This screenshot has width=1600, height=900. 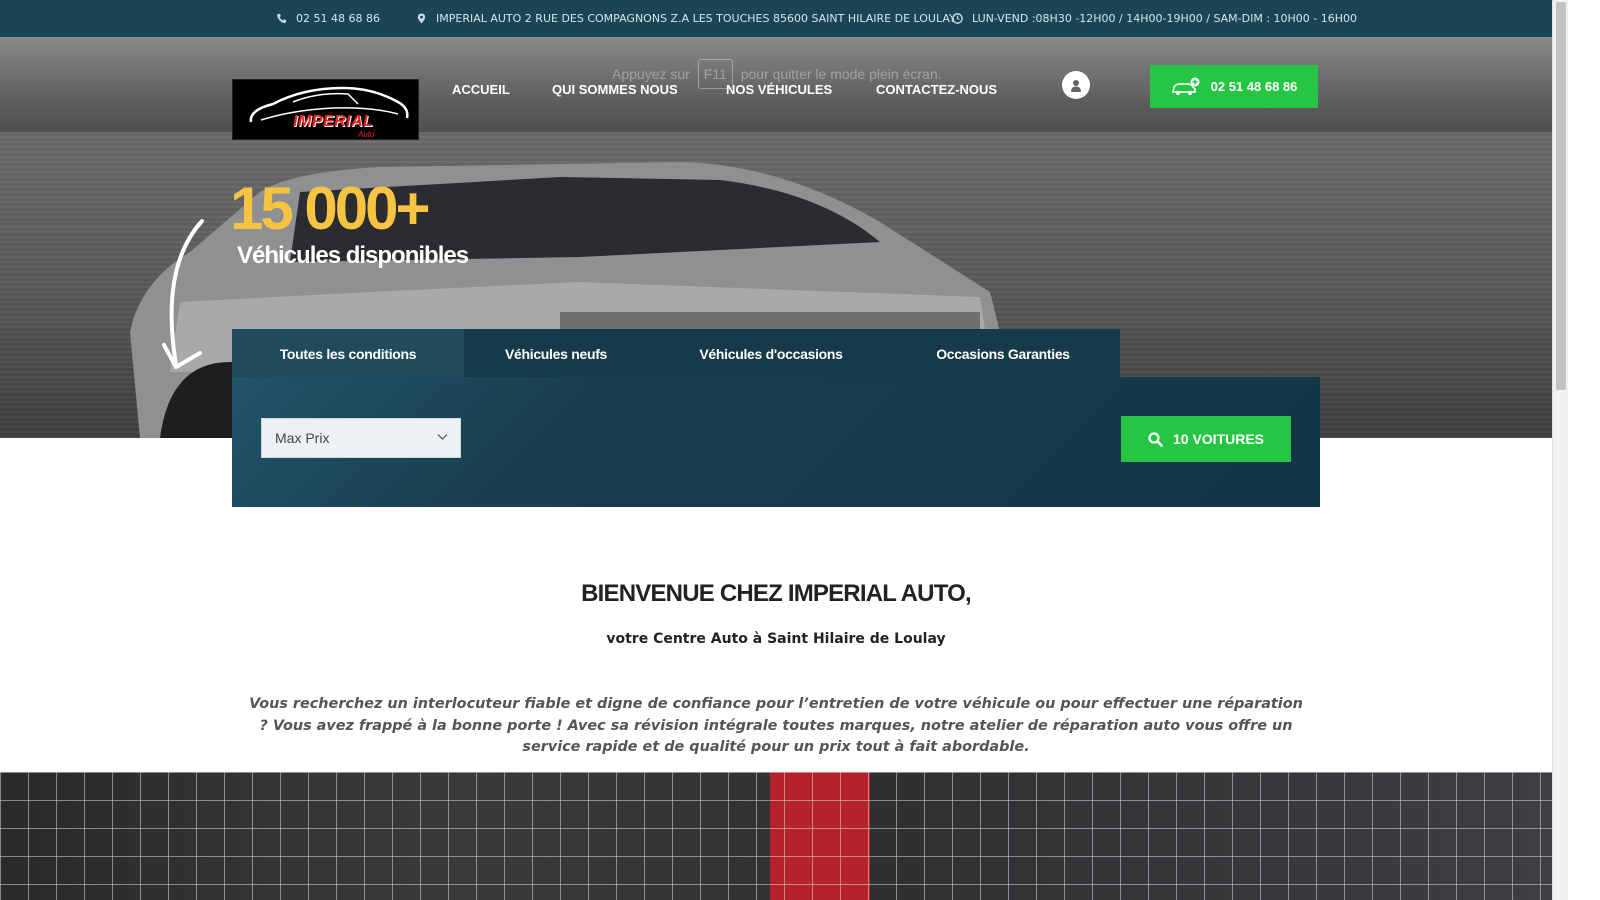 What do you see at coordinates (776, 442) in the screenshot?
I see `search-panel: Max Prix 10 VOITURES` at bounding box center [776, 442].